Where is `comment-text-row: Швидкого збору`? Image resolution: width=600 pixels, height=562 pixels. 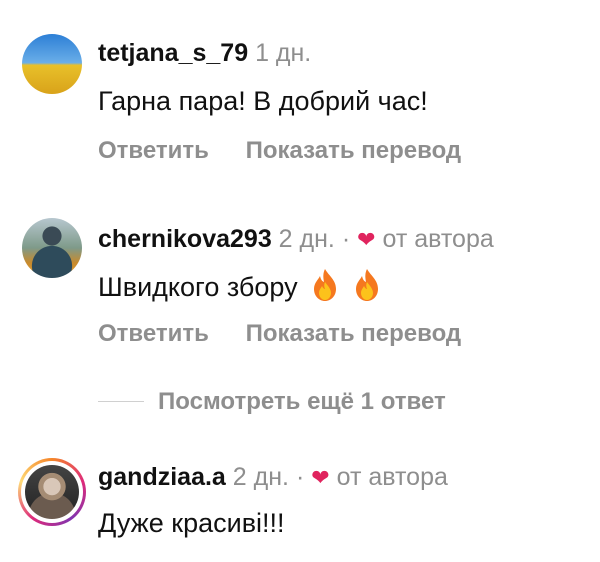 comment-text-row: Швидкого збору is located at coordinates (239, 286).